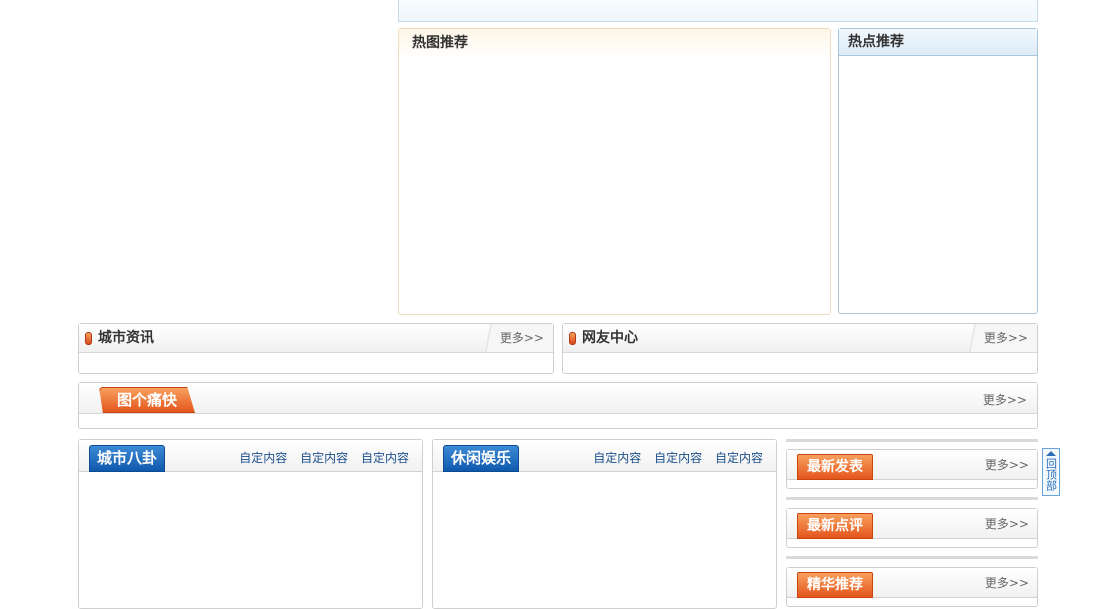 This screenshot has width=1118, height=609. What do you see at coordinates (800, 338) in the screenshot?
I see `member-center-header: 网友中心 更多>>` at bounding box center [800, 338].